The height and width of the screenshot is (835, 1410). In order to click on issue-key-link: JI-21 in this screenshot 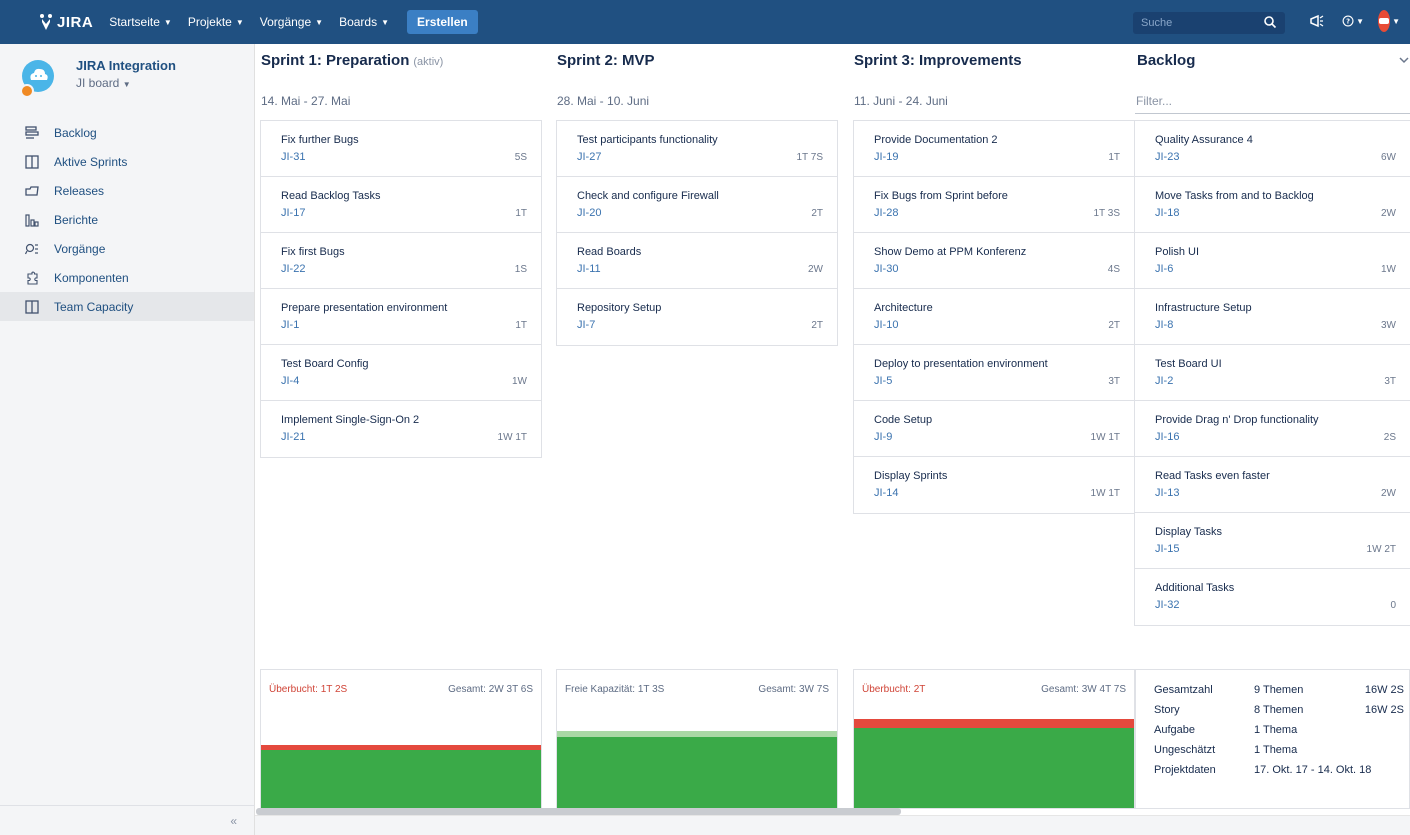, I will do `click(404, 437)`.